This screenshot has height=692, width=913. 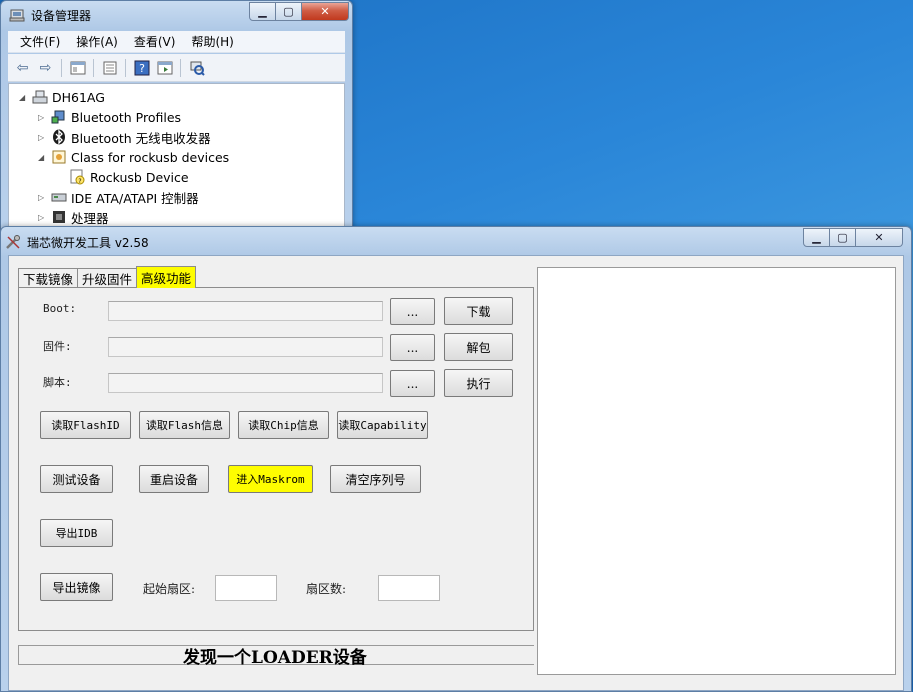 What do you see at coordinates (90, 218) in the screenshot?
I see `tree-item-label: 处理器` at bounding box center [90, 218].